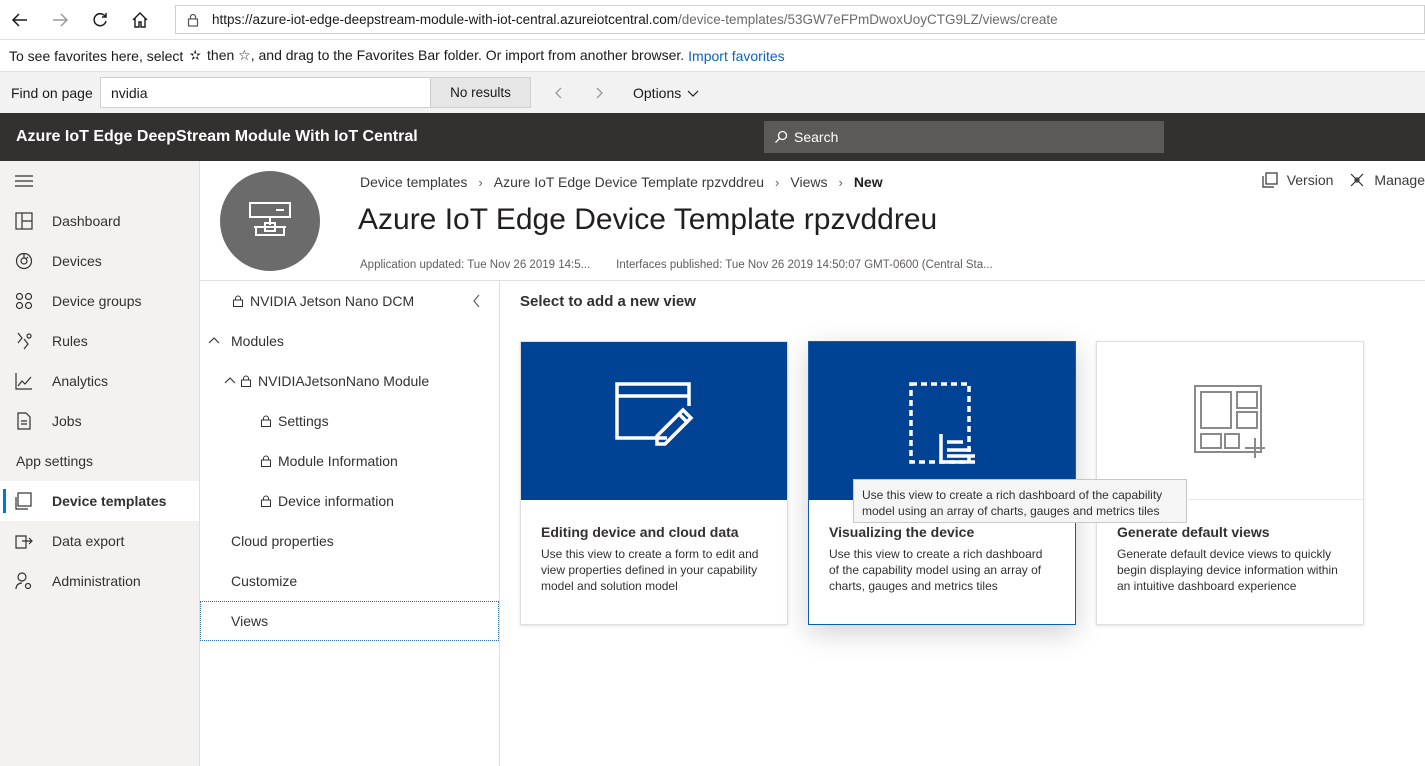 This screenshot has height=766, width=1425. What do you see at coordinates (55, 461) in the screenshot?
I see `nav-section-app-settings: App settings` at bounding box center [55, 461].